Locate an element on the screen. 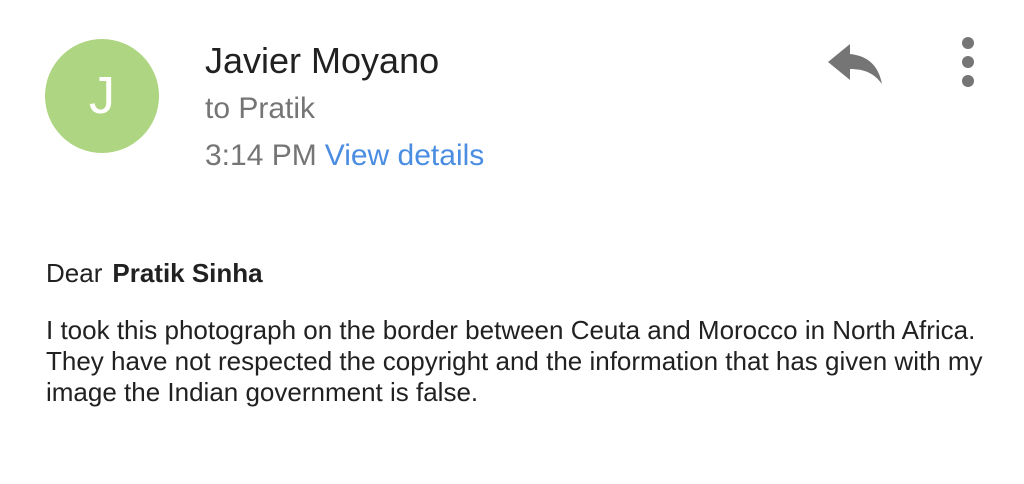 The width and height of the screenshot is (1024, 484). time-row: 3:14 PM View details is located at coordinates (344, 156).